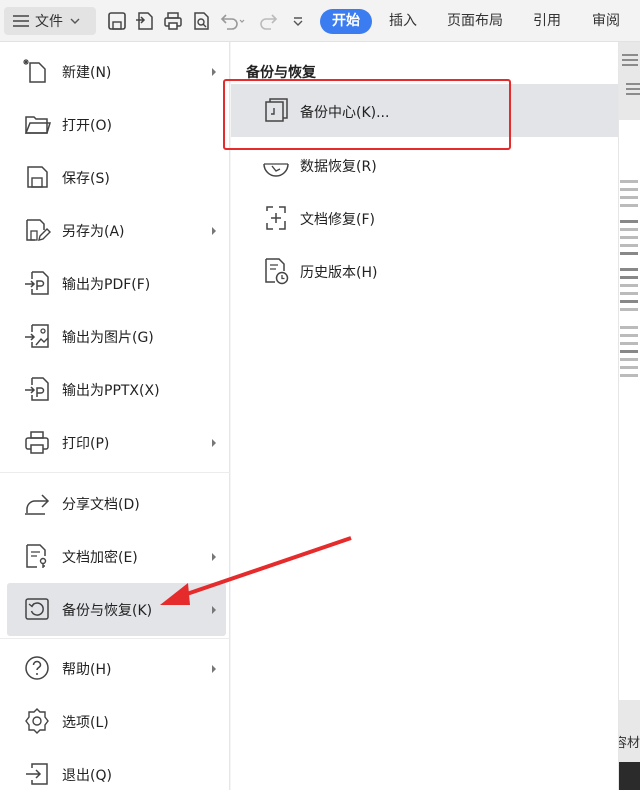 This screenshot has width=640, height=790. What do you see at coordinates (34, 71) in the screenshot?
I see `new-file-icon` at bounding box center [34, 71].